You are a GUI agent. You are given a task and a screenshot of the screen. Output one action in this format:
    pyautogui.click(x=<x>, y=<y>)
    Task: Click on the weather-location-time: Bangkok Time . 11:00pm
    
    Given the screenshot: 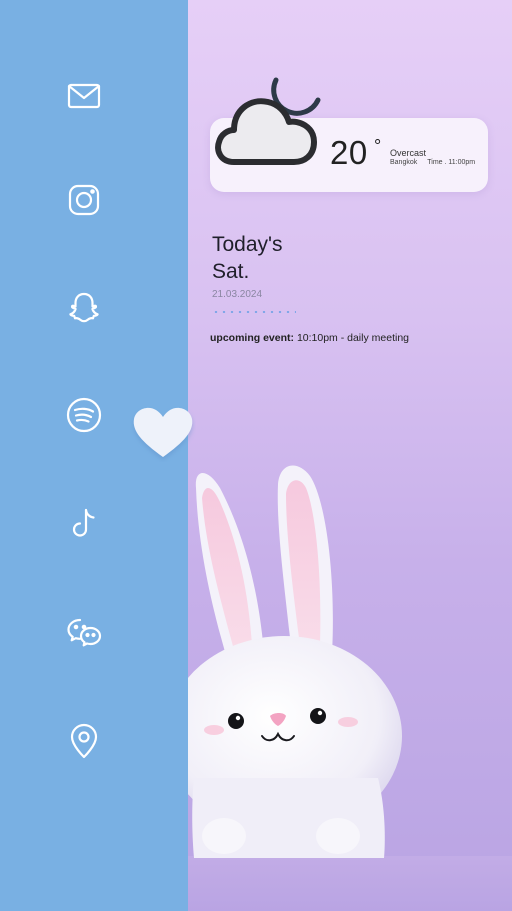 What is the action you would take?
    pyautogui.click(x=432, y=162)
    